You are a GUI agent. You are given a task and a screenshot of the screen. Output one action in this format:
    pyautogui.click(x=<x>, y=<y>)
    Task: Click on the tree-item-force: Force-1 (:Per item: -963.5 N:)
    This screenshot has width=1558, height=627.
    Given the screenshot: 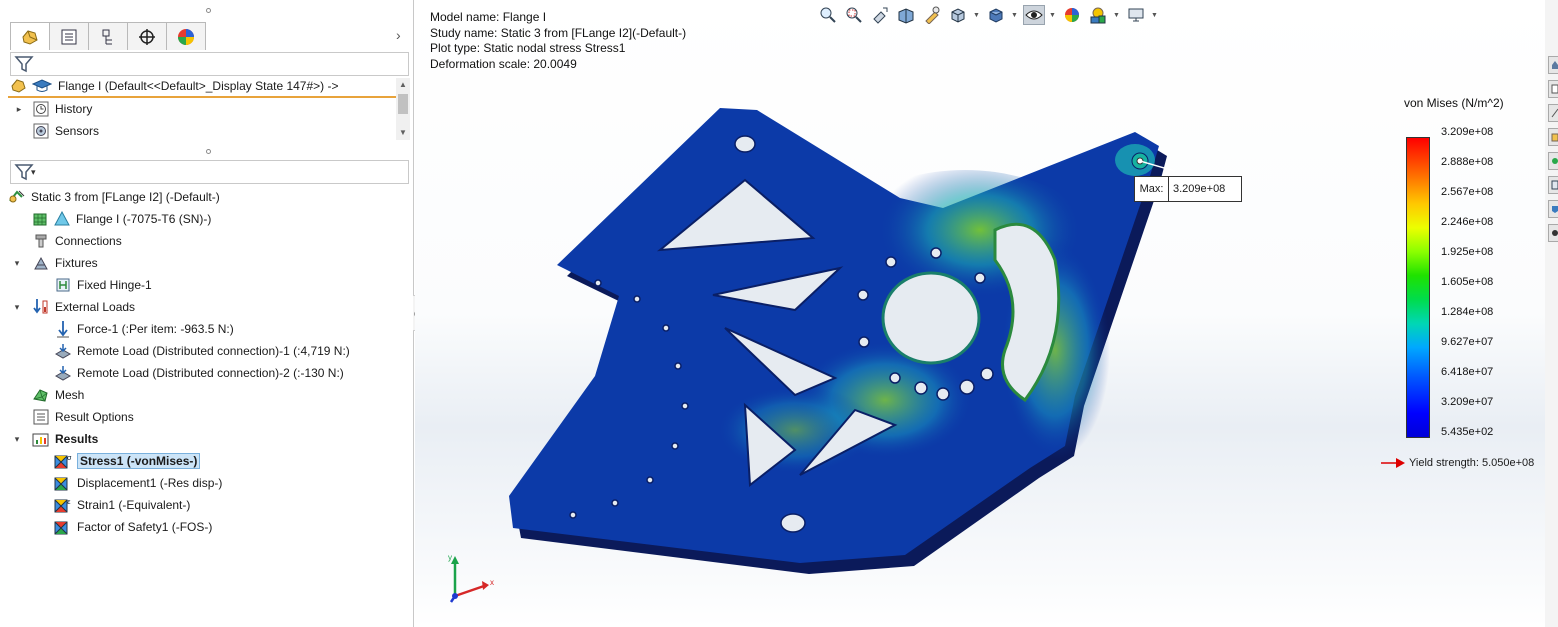 What is the action you would take?
    pyautogui.click(x=144, y=329)
    